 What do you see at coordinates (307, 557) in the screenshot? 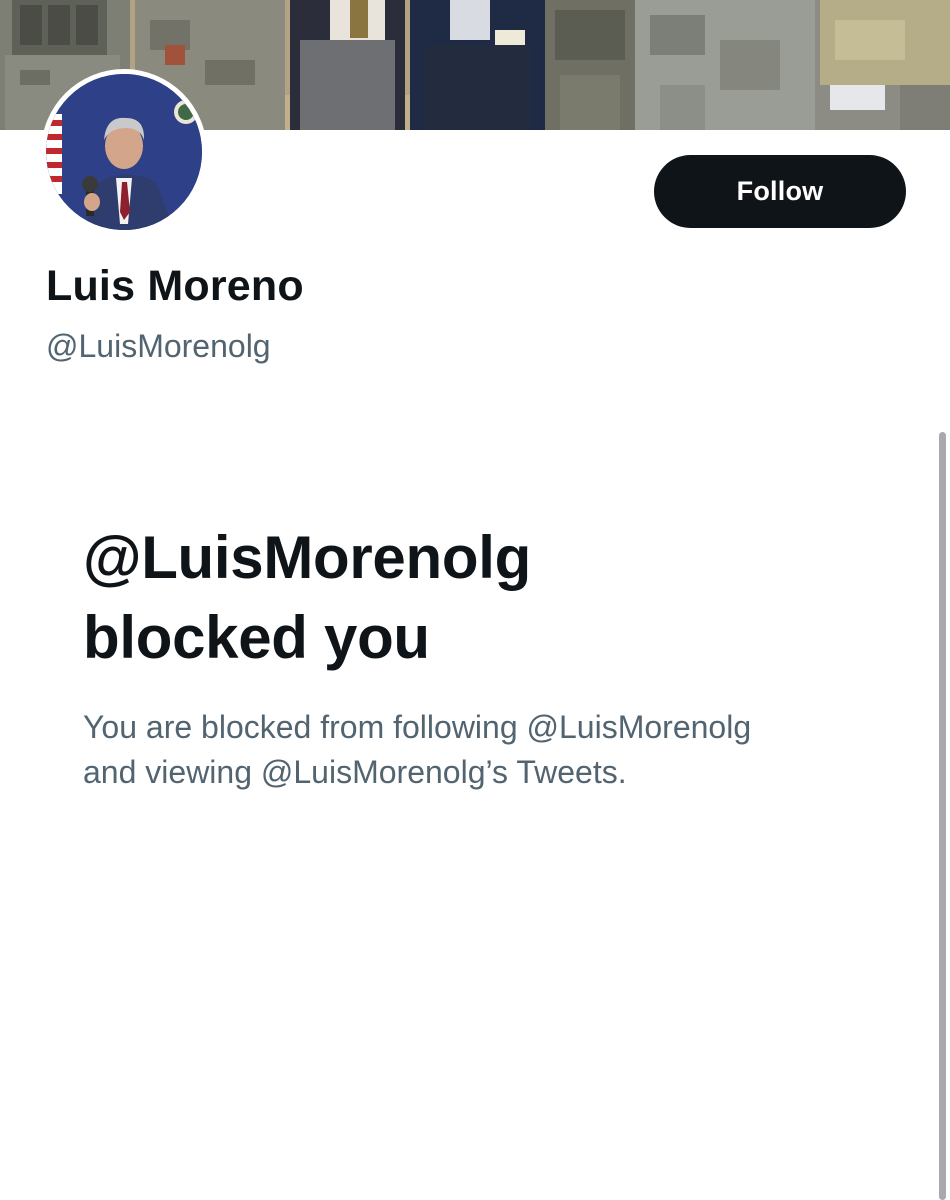
I see `blocked-heading-line1: @LuisMorenolg` at bounding box center [307, 557].